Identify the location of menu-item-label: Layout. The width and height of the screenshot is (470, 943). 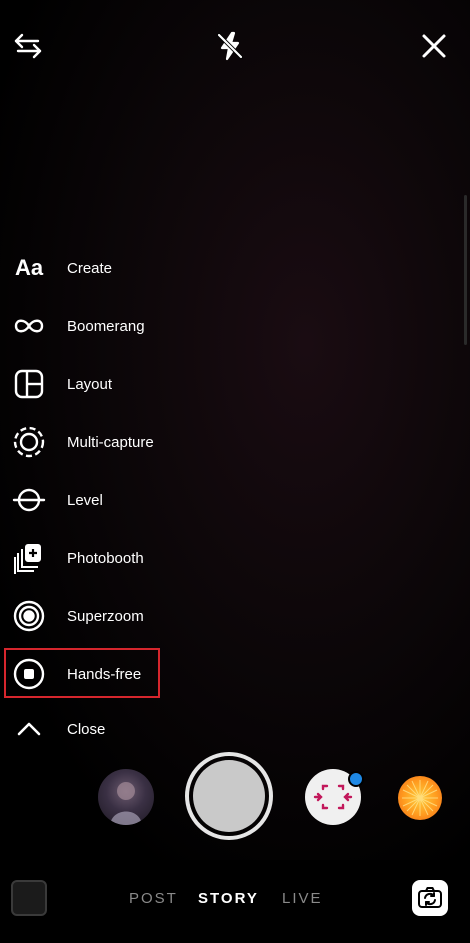
(90, 384).